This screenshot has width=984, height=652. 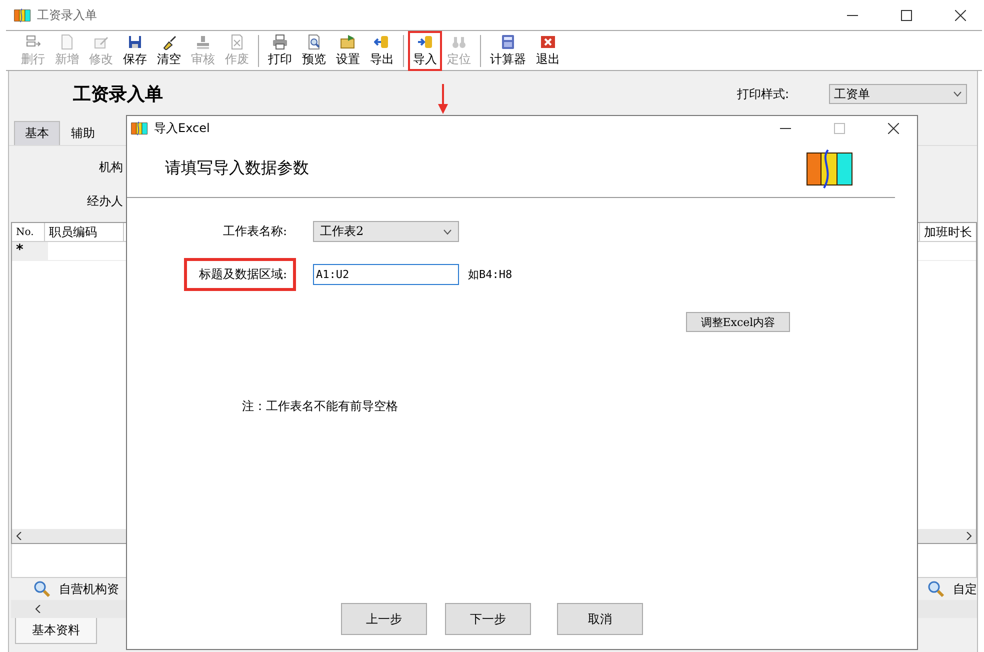 What do you see at coordinates (30, 251) in the screenshot?
I see `new-row-marker: *` at bounding box center [30, 251].